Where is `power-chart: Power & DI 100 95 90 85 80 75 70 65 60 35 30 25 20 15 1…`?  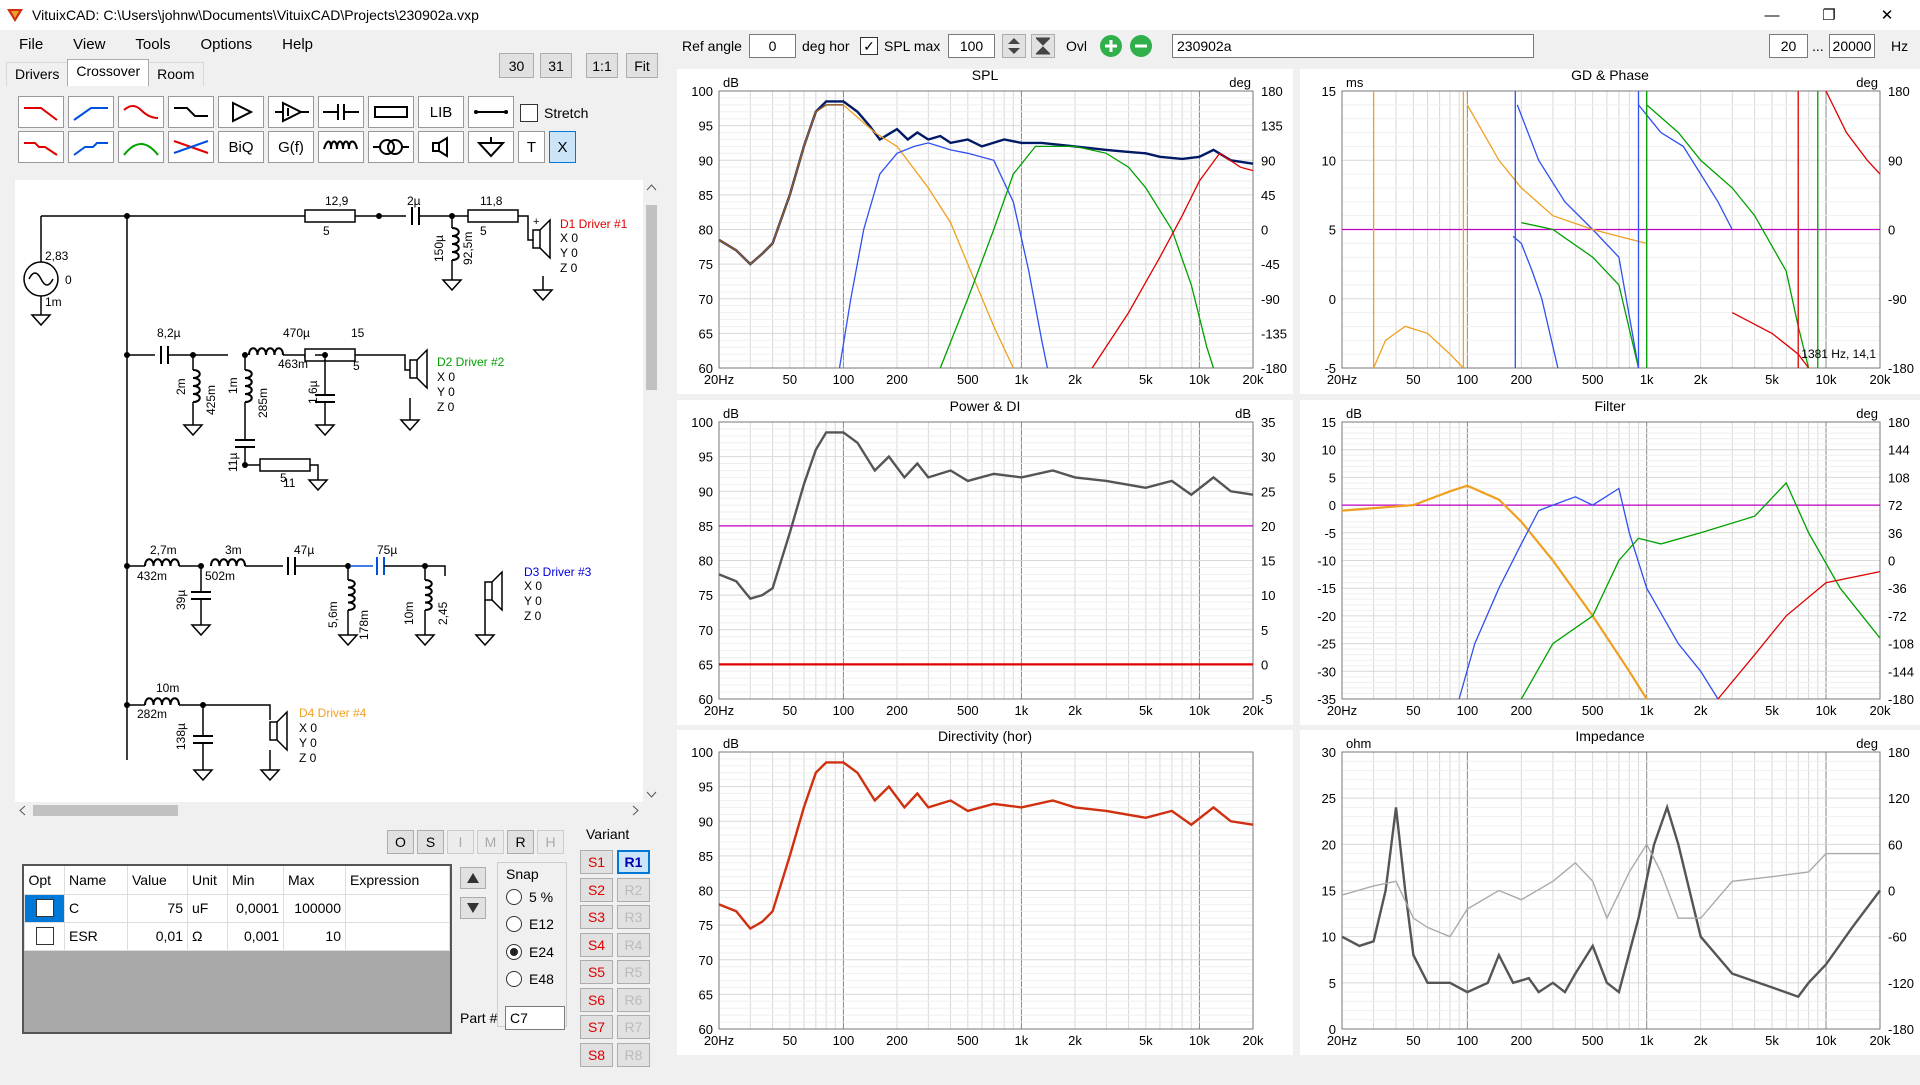
power-chart: Power & DI 100 95 90 85 80 75 70 65 60 35 30 25 20 15 1… is located at coordinates (985, 561).